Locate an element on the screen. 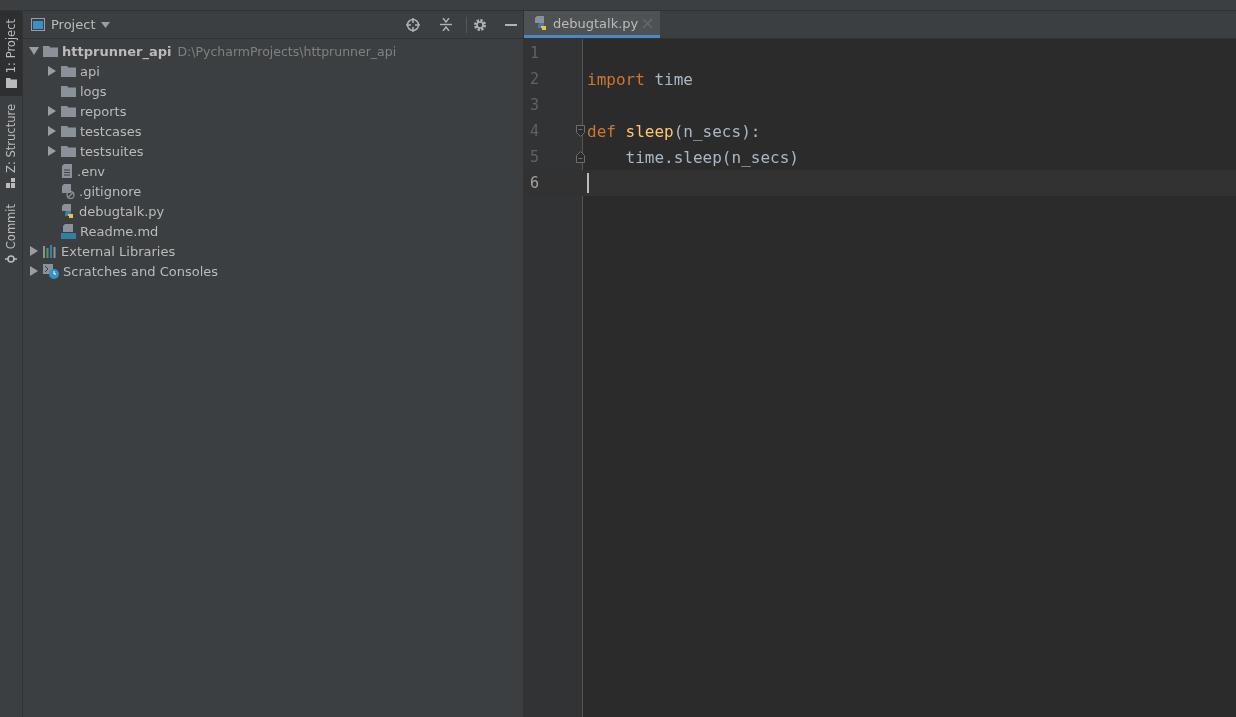 The height and width of the screenshot is (717, 1236). panel-icon is located at coordinates (38, 24).